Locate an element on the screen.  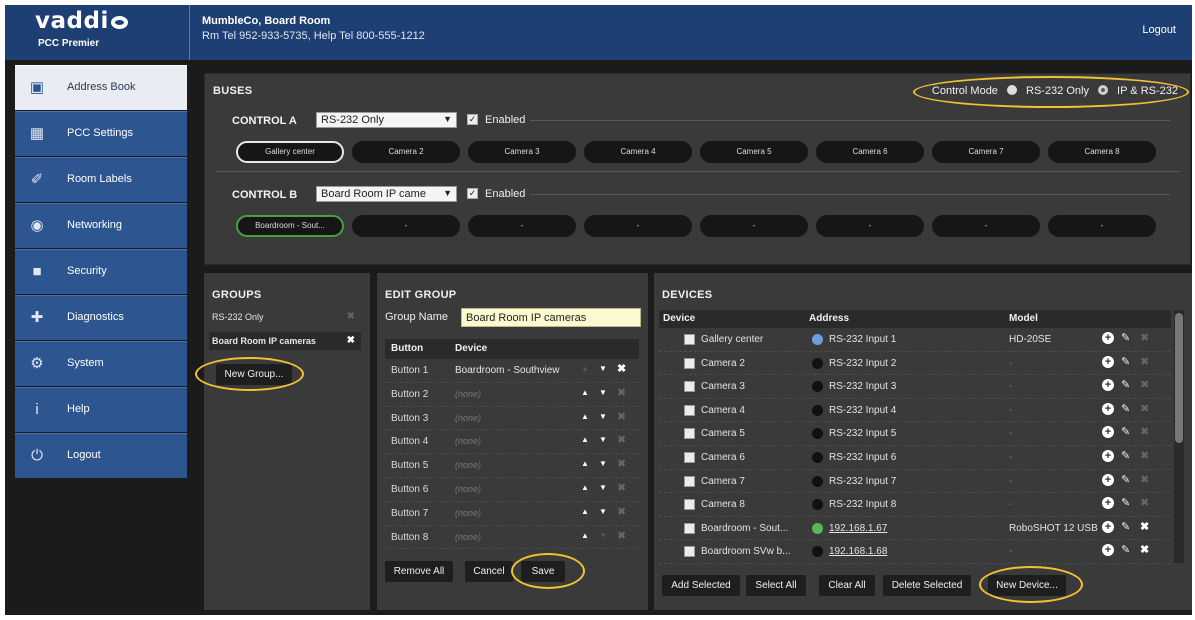
sidebar-item-logout: ⏻ Logout is located at coordinates (101, 455).